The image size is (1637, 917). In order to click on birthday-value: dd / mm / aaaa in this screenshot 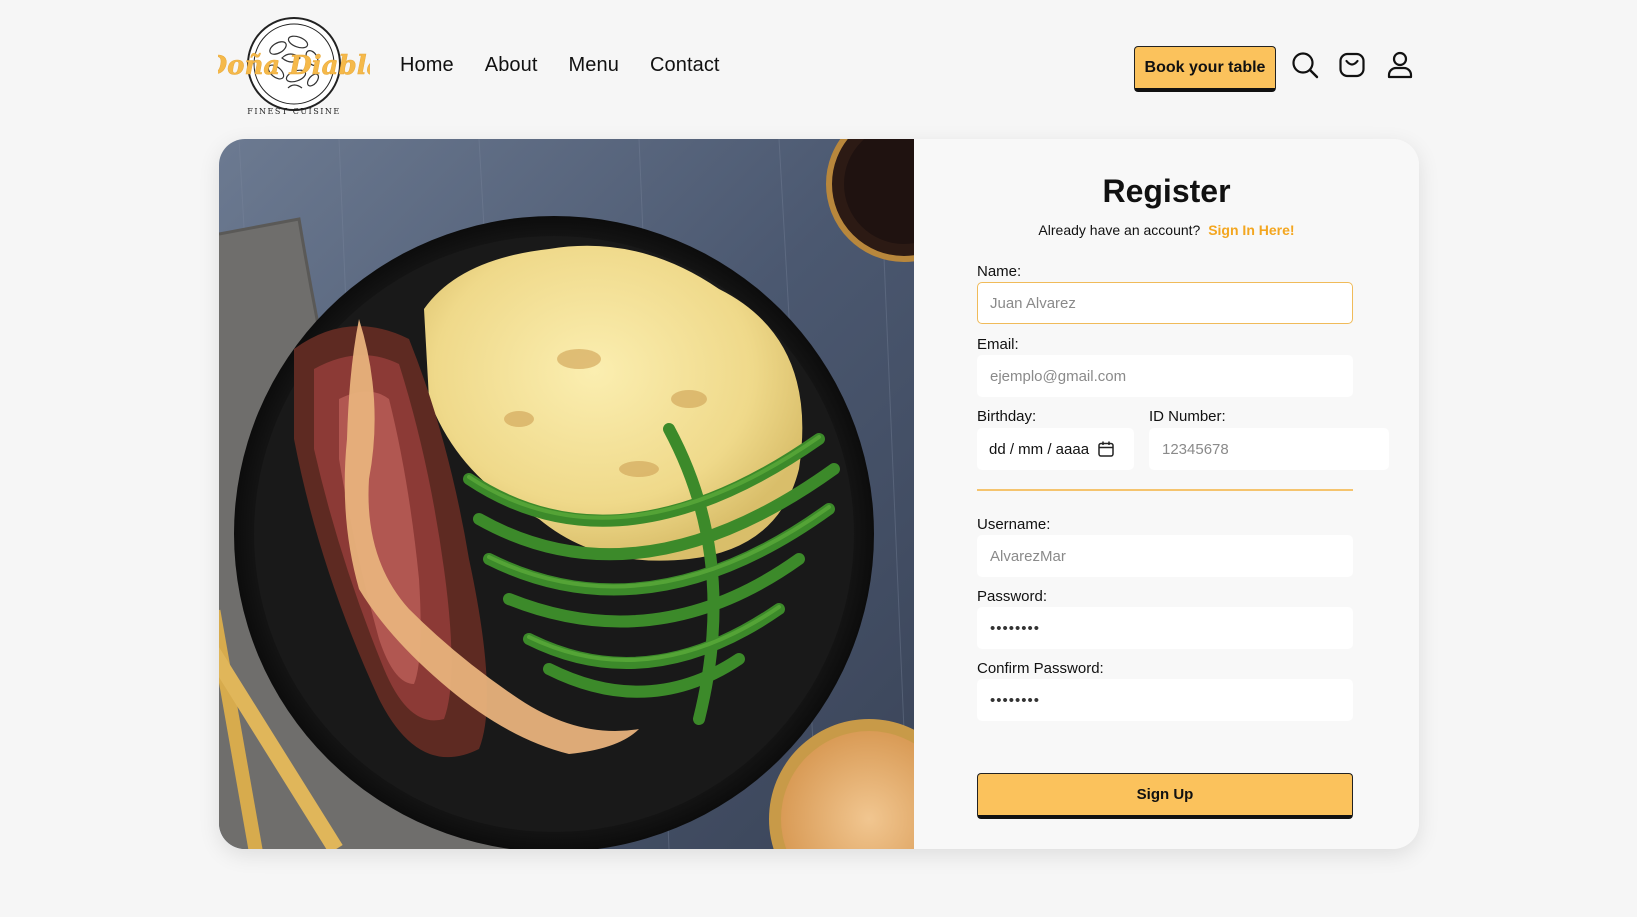, I will do `click(1039, 449)`.